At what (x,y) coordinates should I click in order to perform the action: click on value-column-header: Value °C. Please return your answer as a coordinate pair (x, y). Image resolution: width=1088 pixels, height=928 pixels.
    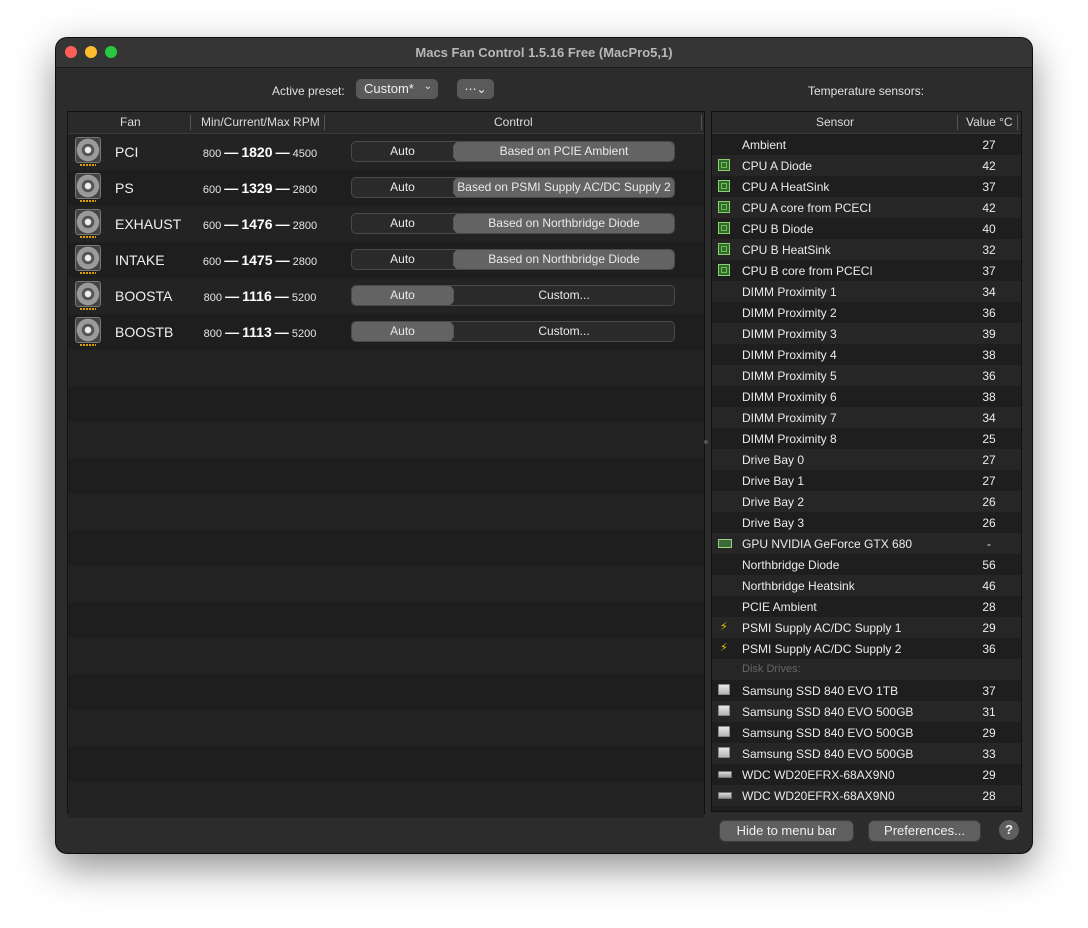
    Looking at the image, I should click on (989, 122).